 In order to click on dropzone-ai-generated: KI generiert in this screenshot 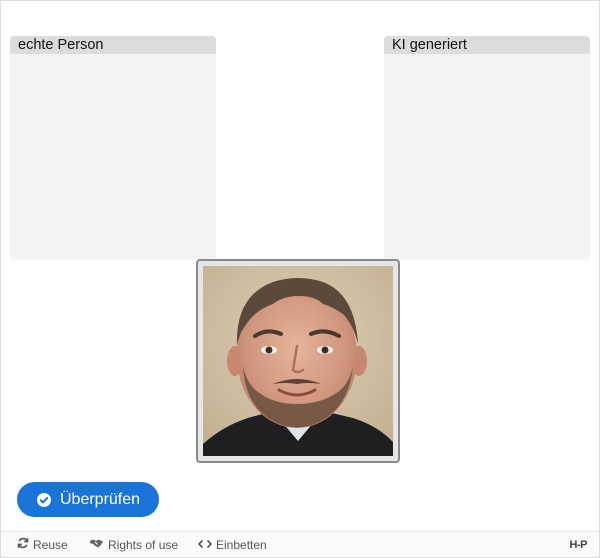, I will do `click(487, 148)`.